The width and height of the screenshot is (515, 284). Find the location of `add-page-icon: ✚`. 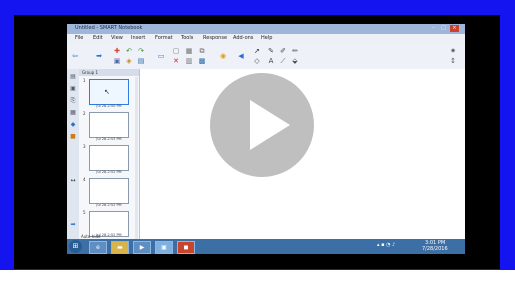

add-page-icon: ✚ is located at coordinates (117, 51).